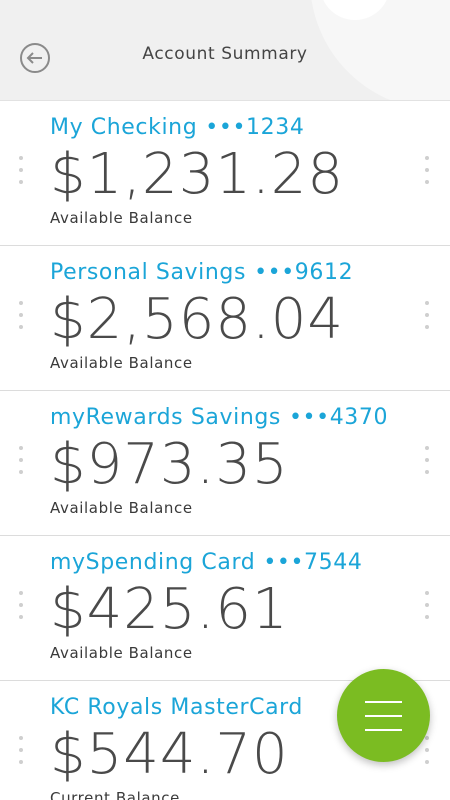  I want to click on account-name: mySpending Card •••7544, so click(206, 562).